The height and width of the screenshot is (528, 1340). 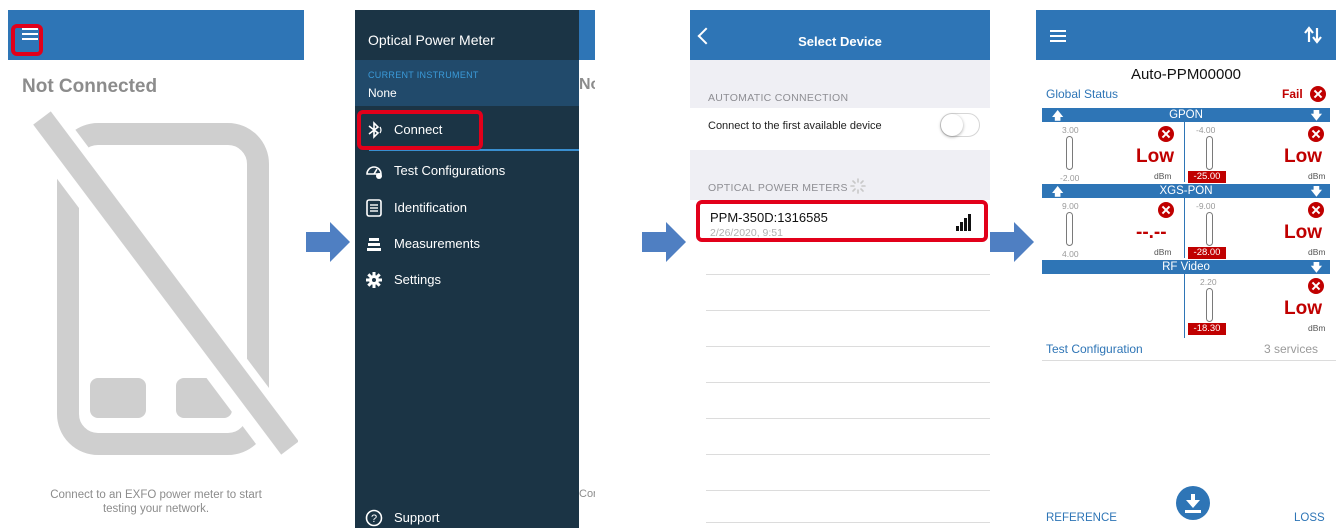 I want to click on downstream-max: -4.00, so click(x=1206, y=130).